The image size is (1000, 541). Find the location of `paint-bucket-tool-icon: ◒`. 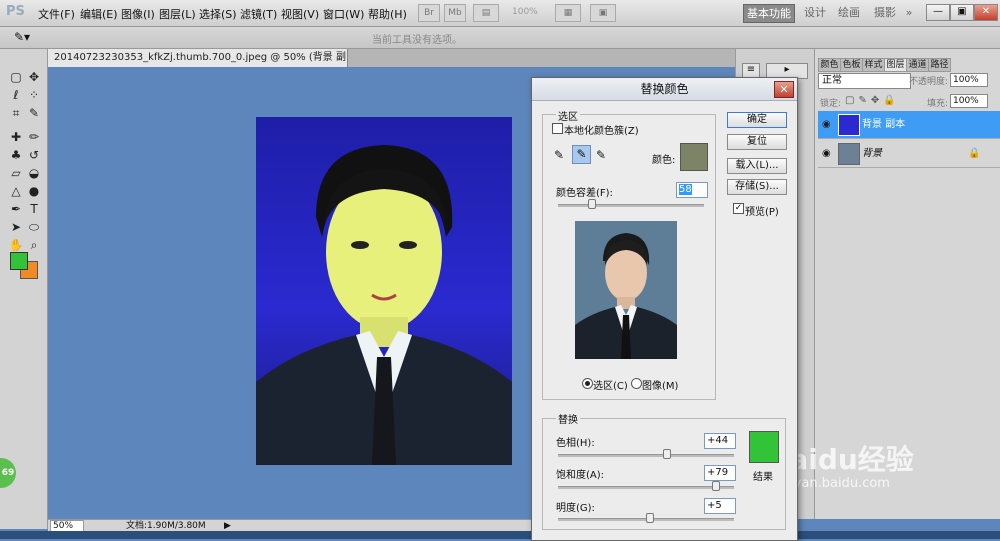

paint-bucket-tool-icon: ◒ is located at coordinates (34, 173).